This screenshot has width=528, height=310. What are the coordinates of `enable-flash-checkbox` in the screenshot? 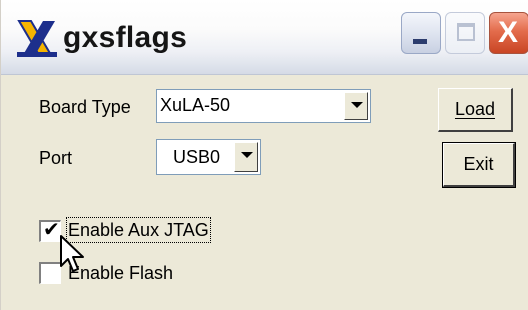 It's located at (50, 273).